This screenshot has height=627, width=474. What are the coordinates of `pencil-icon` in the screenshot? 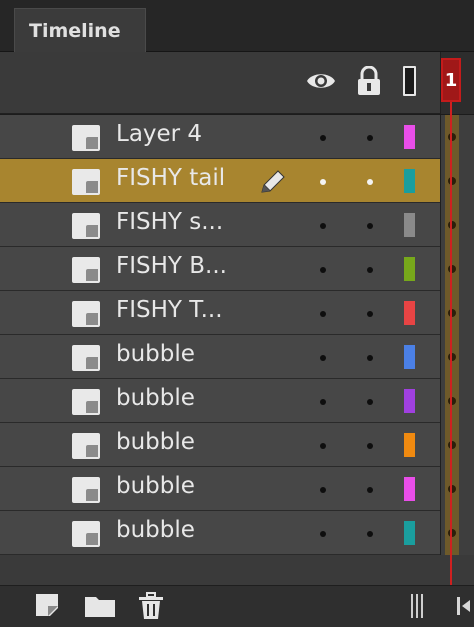 It's located at (273, 181).